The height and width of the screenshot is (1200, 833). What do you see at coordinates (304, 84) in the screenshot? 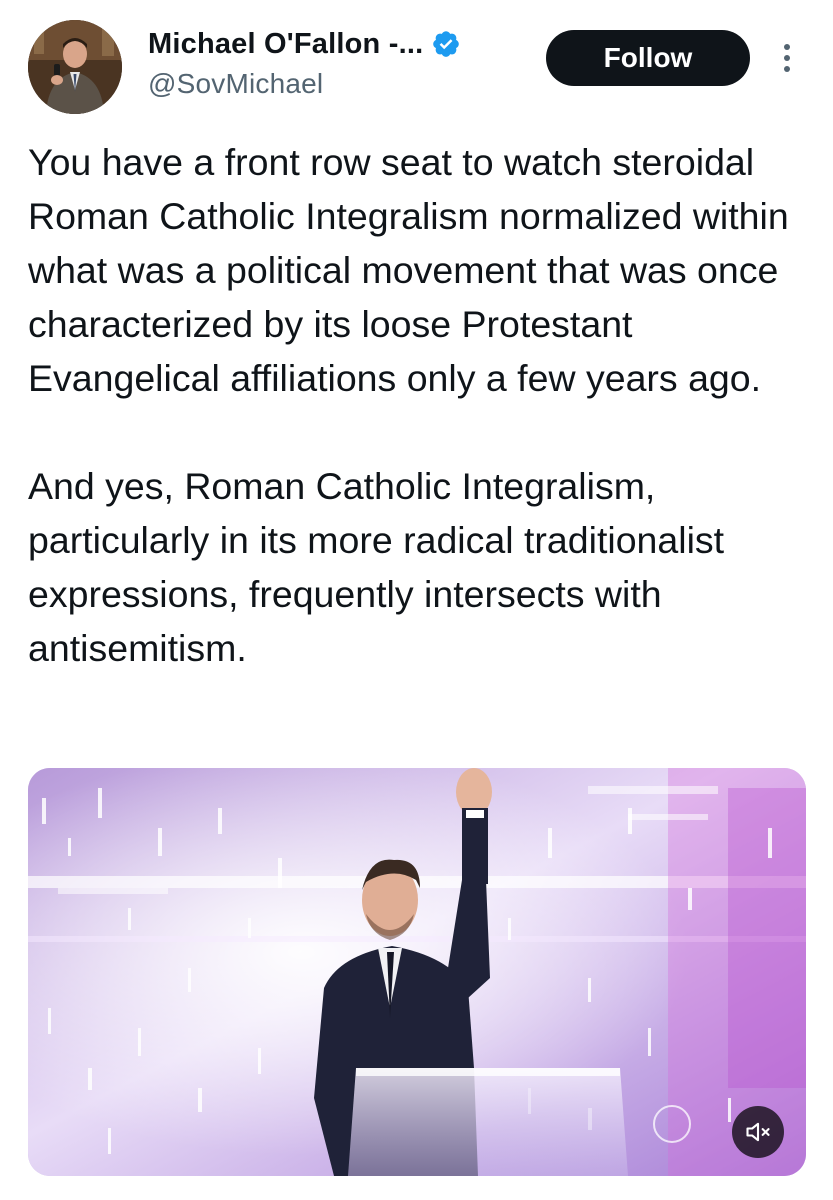
I see `user-handle: @SovMichael` at bounding box center [304, 84].